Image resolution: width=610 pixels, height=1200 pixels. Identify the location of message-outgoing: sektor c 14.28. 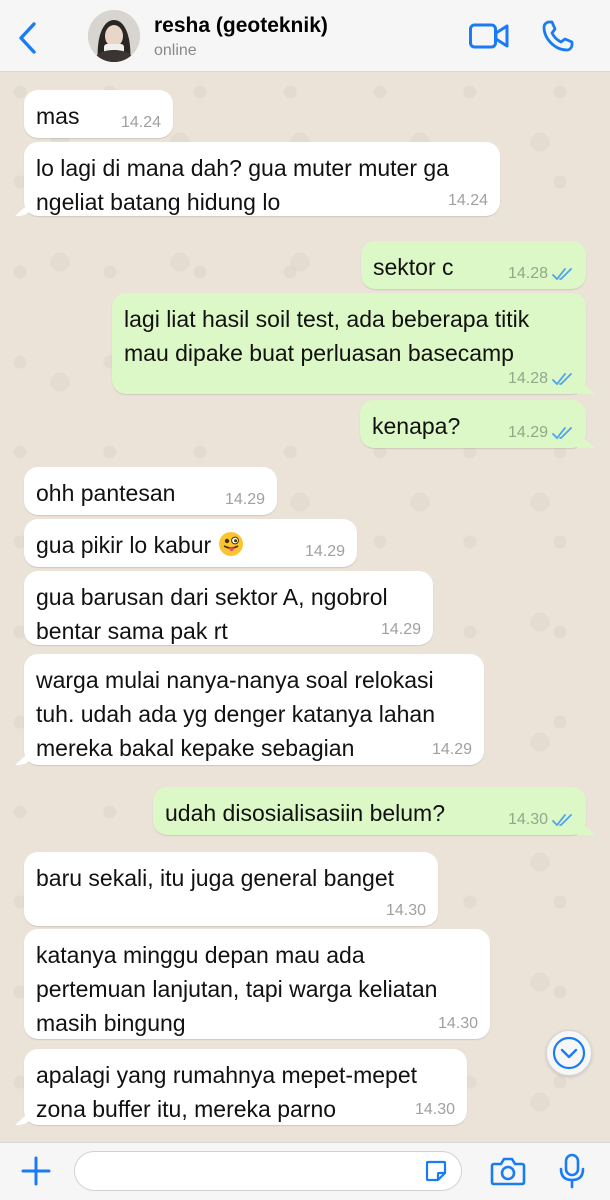
(473, 265).